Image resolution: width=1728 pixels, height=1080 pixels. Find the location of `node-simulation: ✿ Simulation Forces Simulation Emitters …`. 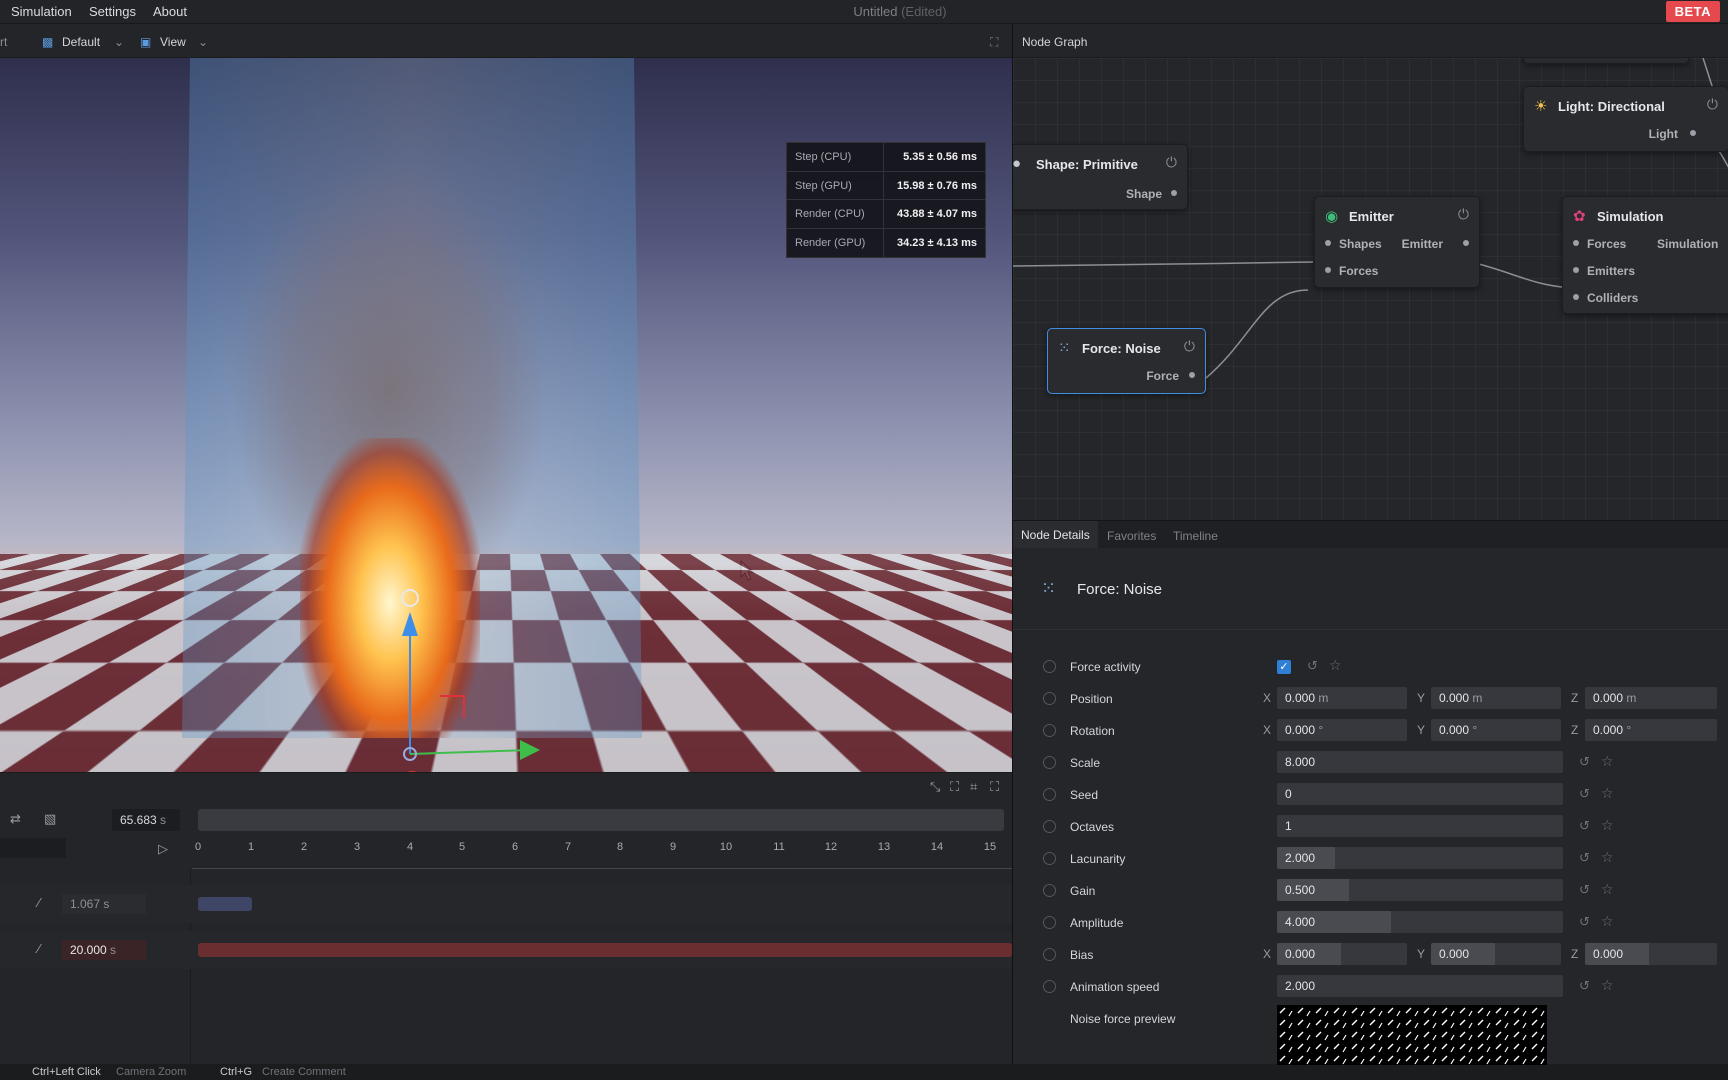

node-simulation: ✿ Simulation Forces Simulation Emitters … is located at coordinates (1645, 255).